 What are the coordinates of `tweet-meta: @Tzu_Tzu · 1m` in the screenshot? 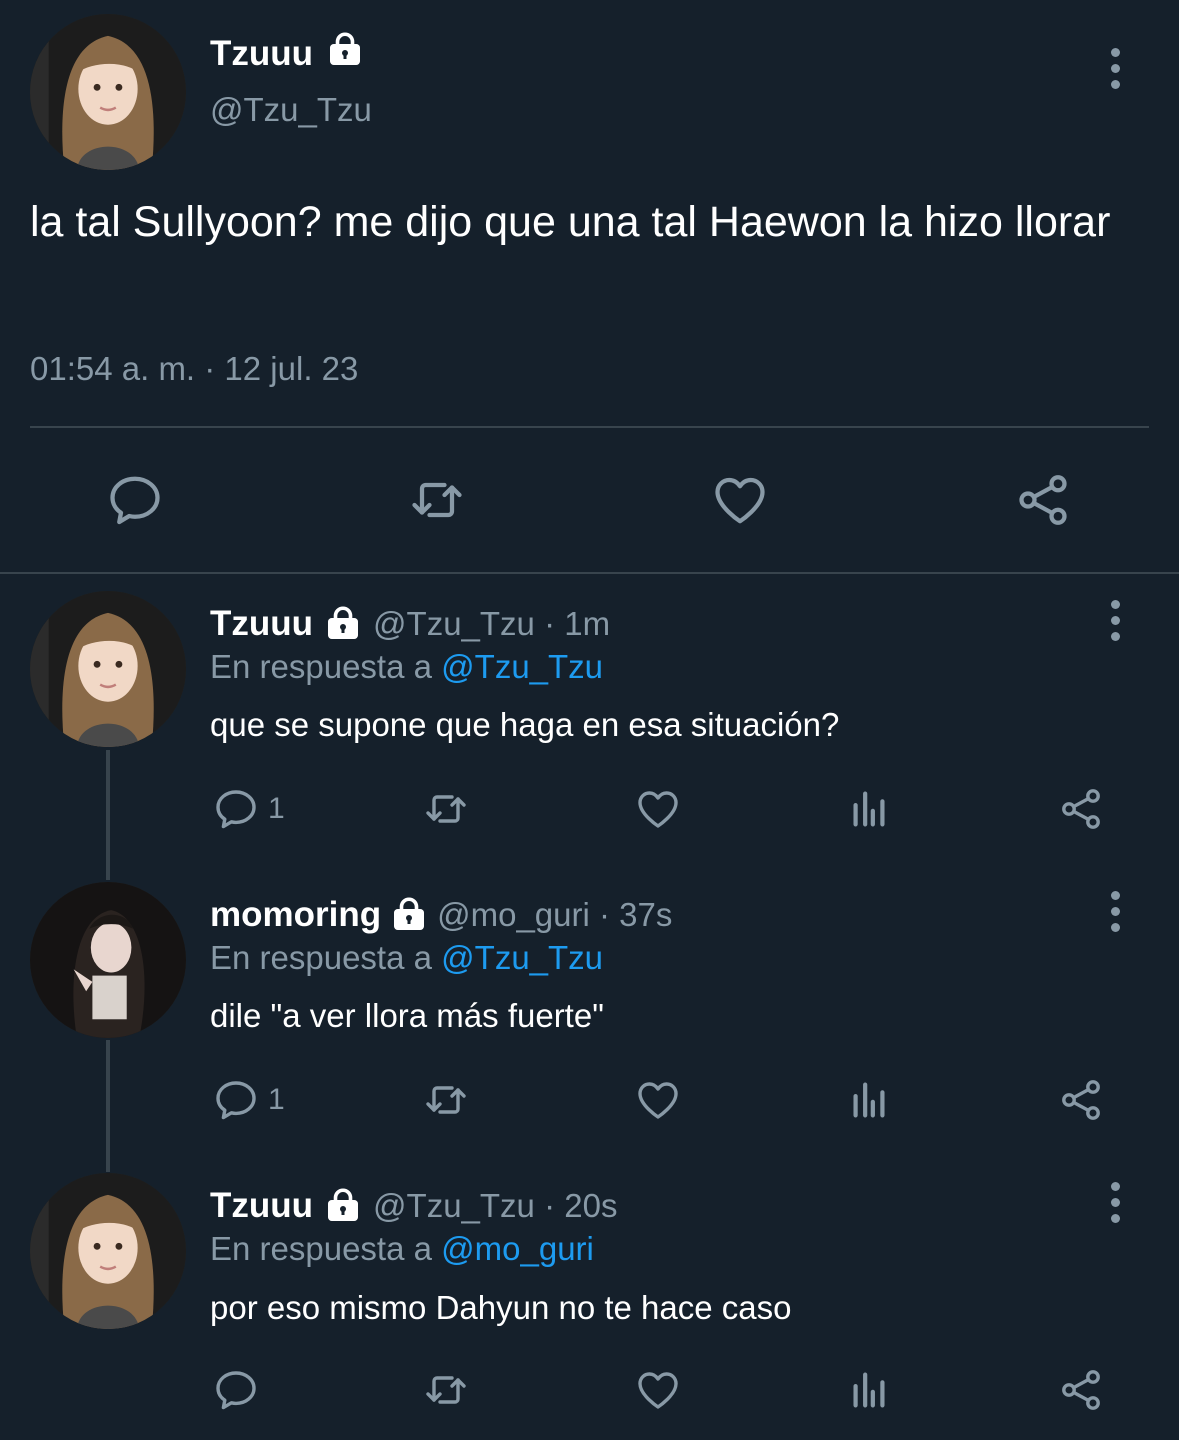 It's located at (491, 624).